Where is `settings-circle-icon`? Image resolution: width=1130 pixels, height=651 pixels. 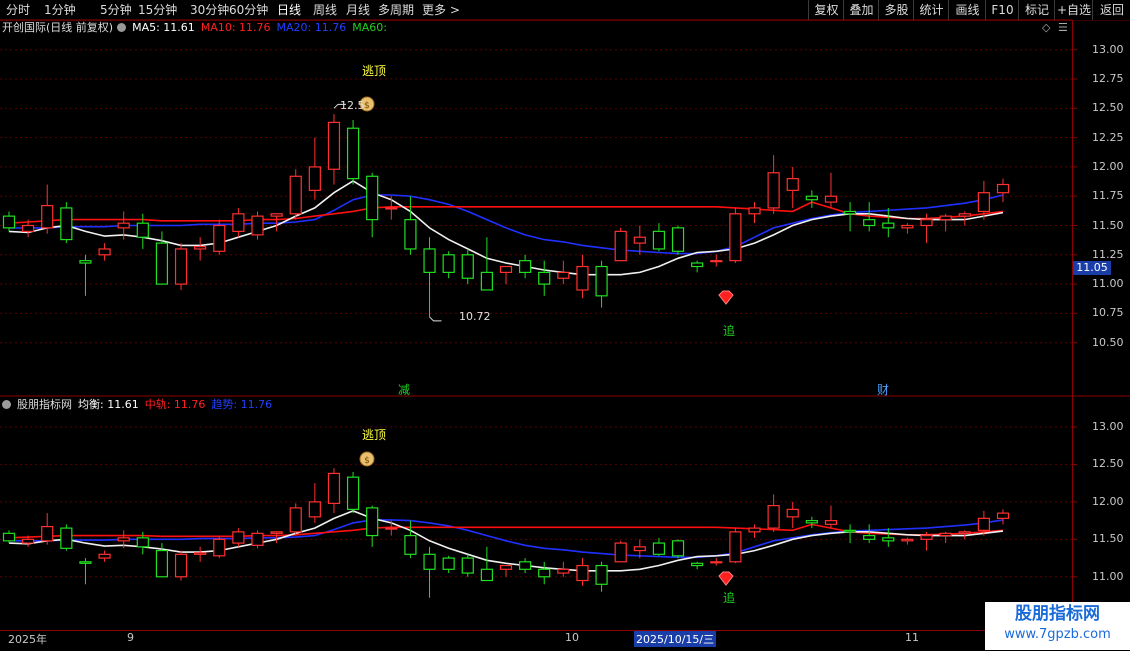
settings-circle-icon is located at coordinates (122, 27).